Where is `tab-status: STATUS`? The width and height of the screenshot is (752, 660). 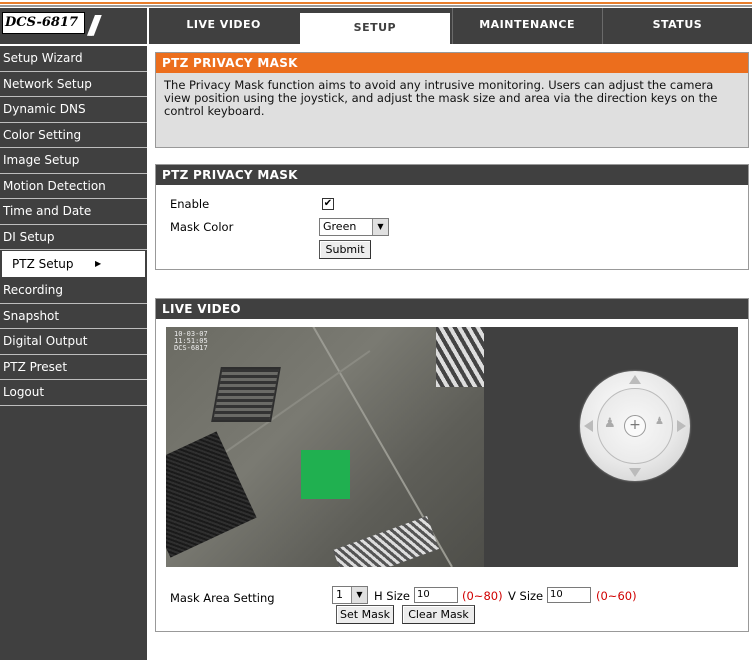
tab-status: STATUS is located at coordinates (676, 26).